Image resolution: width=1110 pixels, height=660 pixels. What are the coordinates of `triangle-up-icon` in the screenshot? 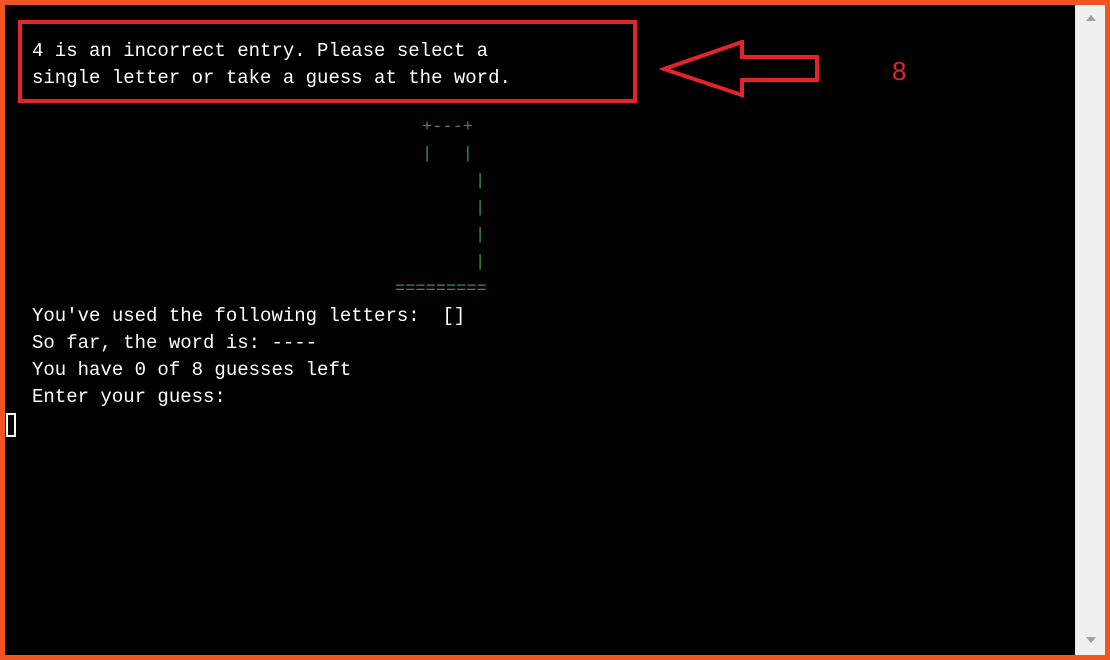 It's located at (1090, 18).